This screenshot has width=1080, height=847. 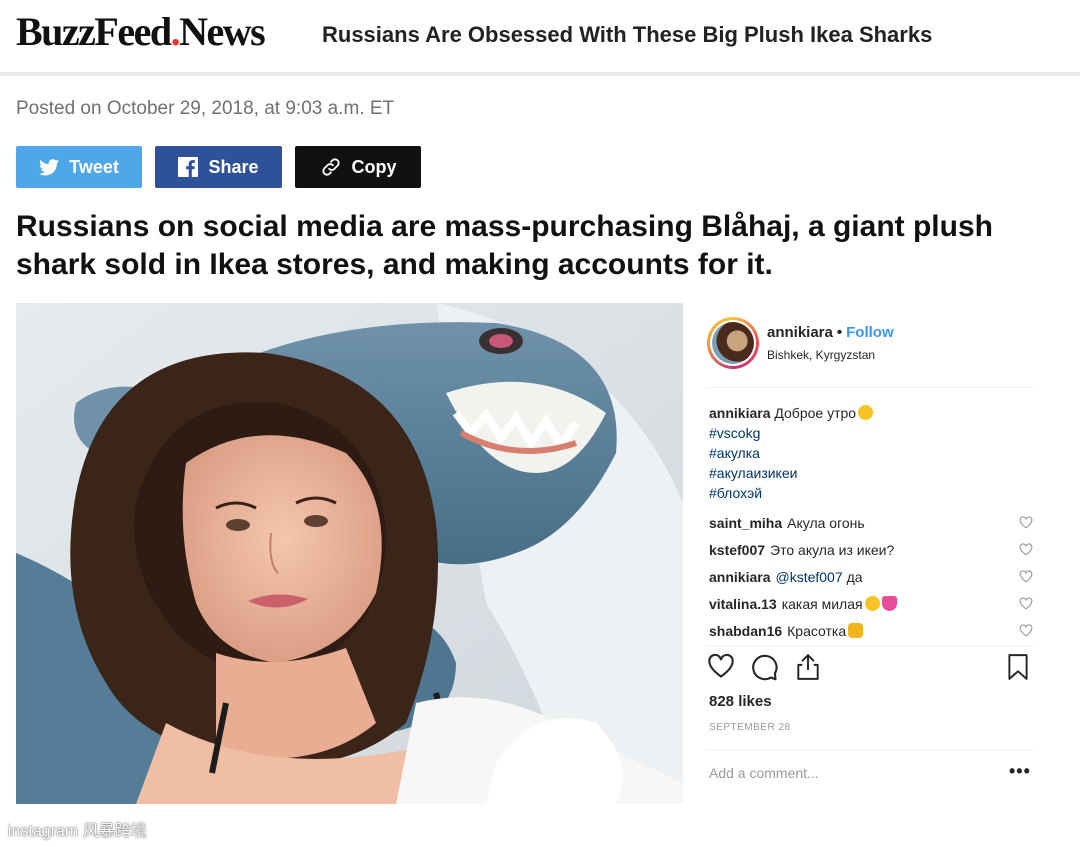 I want to click on avatar-ring, so click(x=733, y=343).